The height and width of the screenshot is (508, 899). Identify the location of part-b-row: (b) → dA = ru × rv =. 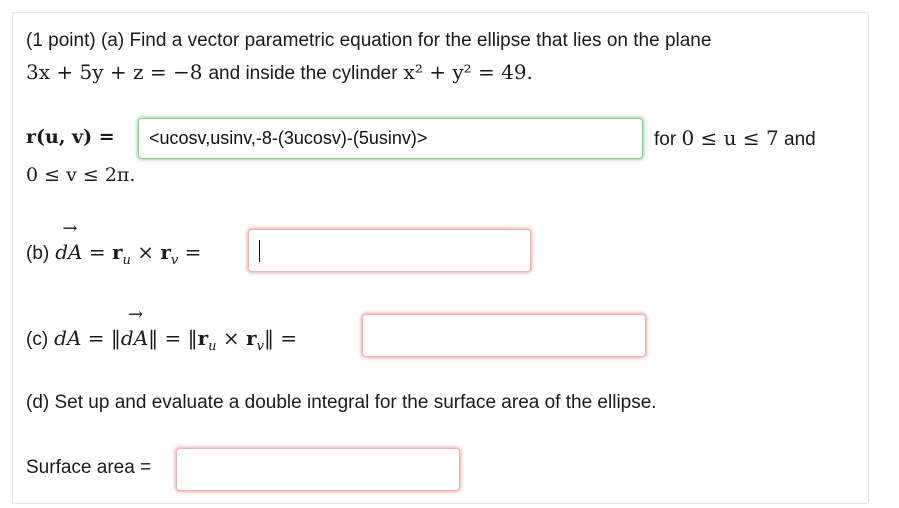
(114, 243).